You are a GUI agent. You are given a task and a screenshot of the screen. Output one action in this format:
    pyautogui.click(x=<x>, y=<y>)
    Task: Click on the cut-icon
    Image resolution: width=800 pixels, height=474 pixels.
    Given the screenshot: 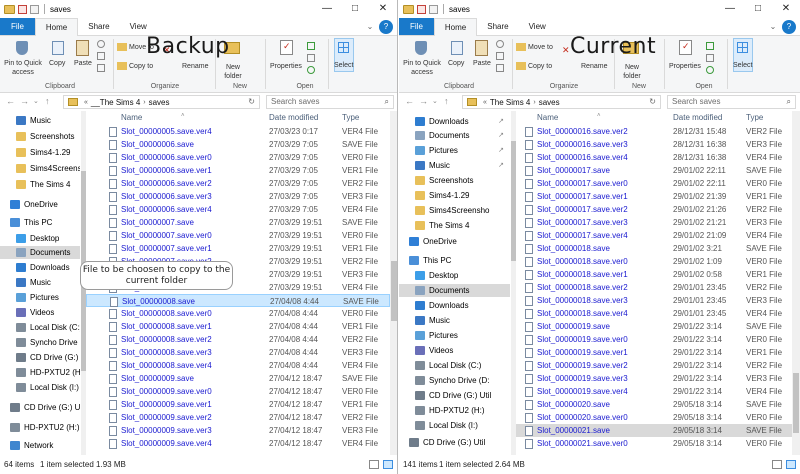 What is the action you would take?
    pyautogui.click(x=500, y=44)
    